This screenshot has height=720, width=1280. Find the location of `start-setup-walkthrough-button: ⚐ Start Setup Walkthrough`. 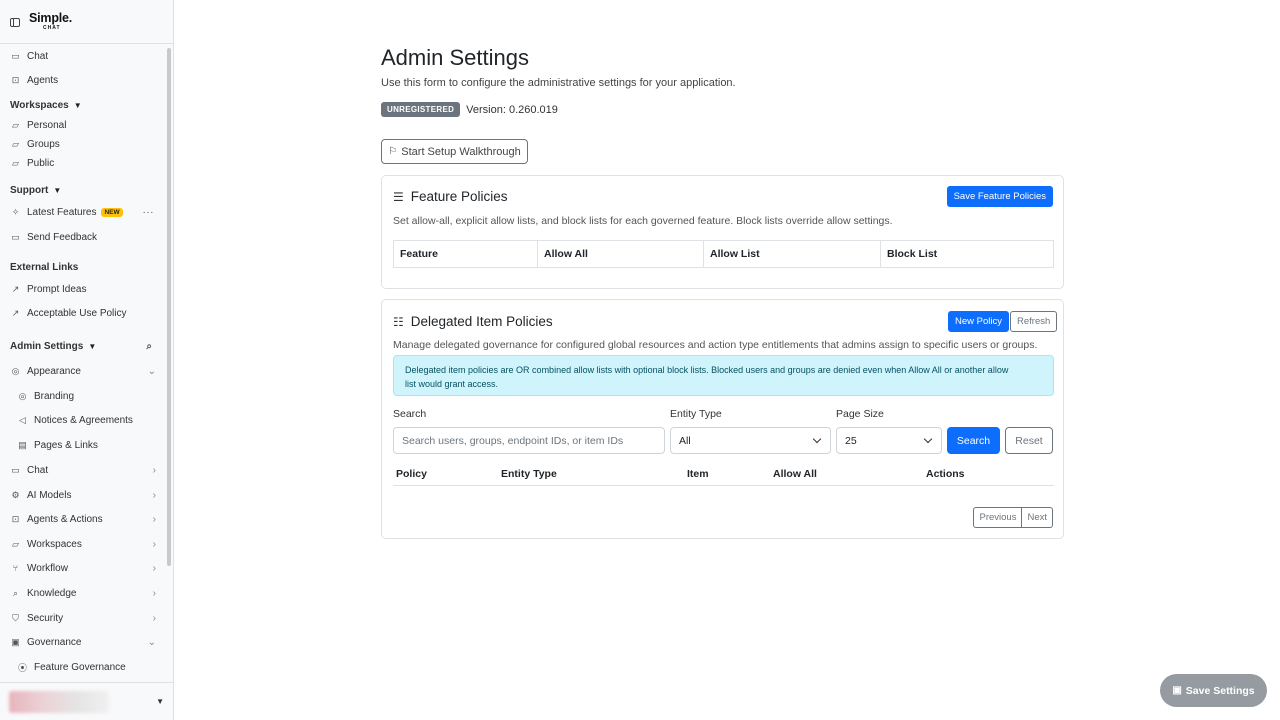

start-setup-walkthrough-button: ⚐ Start Setup Walkthrough is located at coordinates (454, 151).